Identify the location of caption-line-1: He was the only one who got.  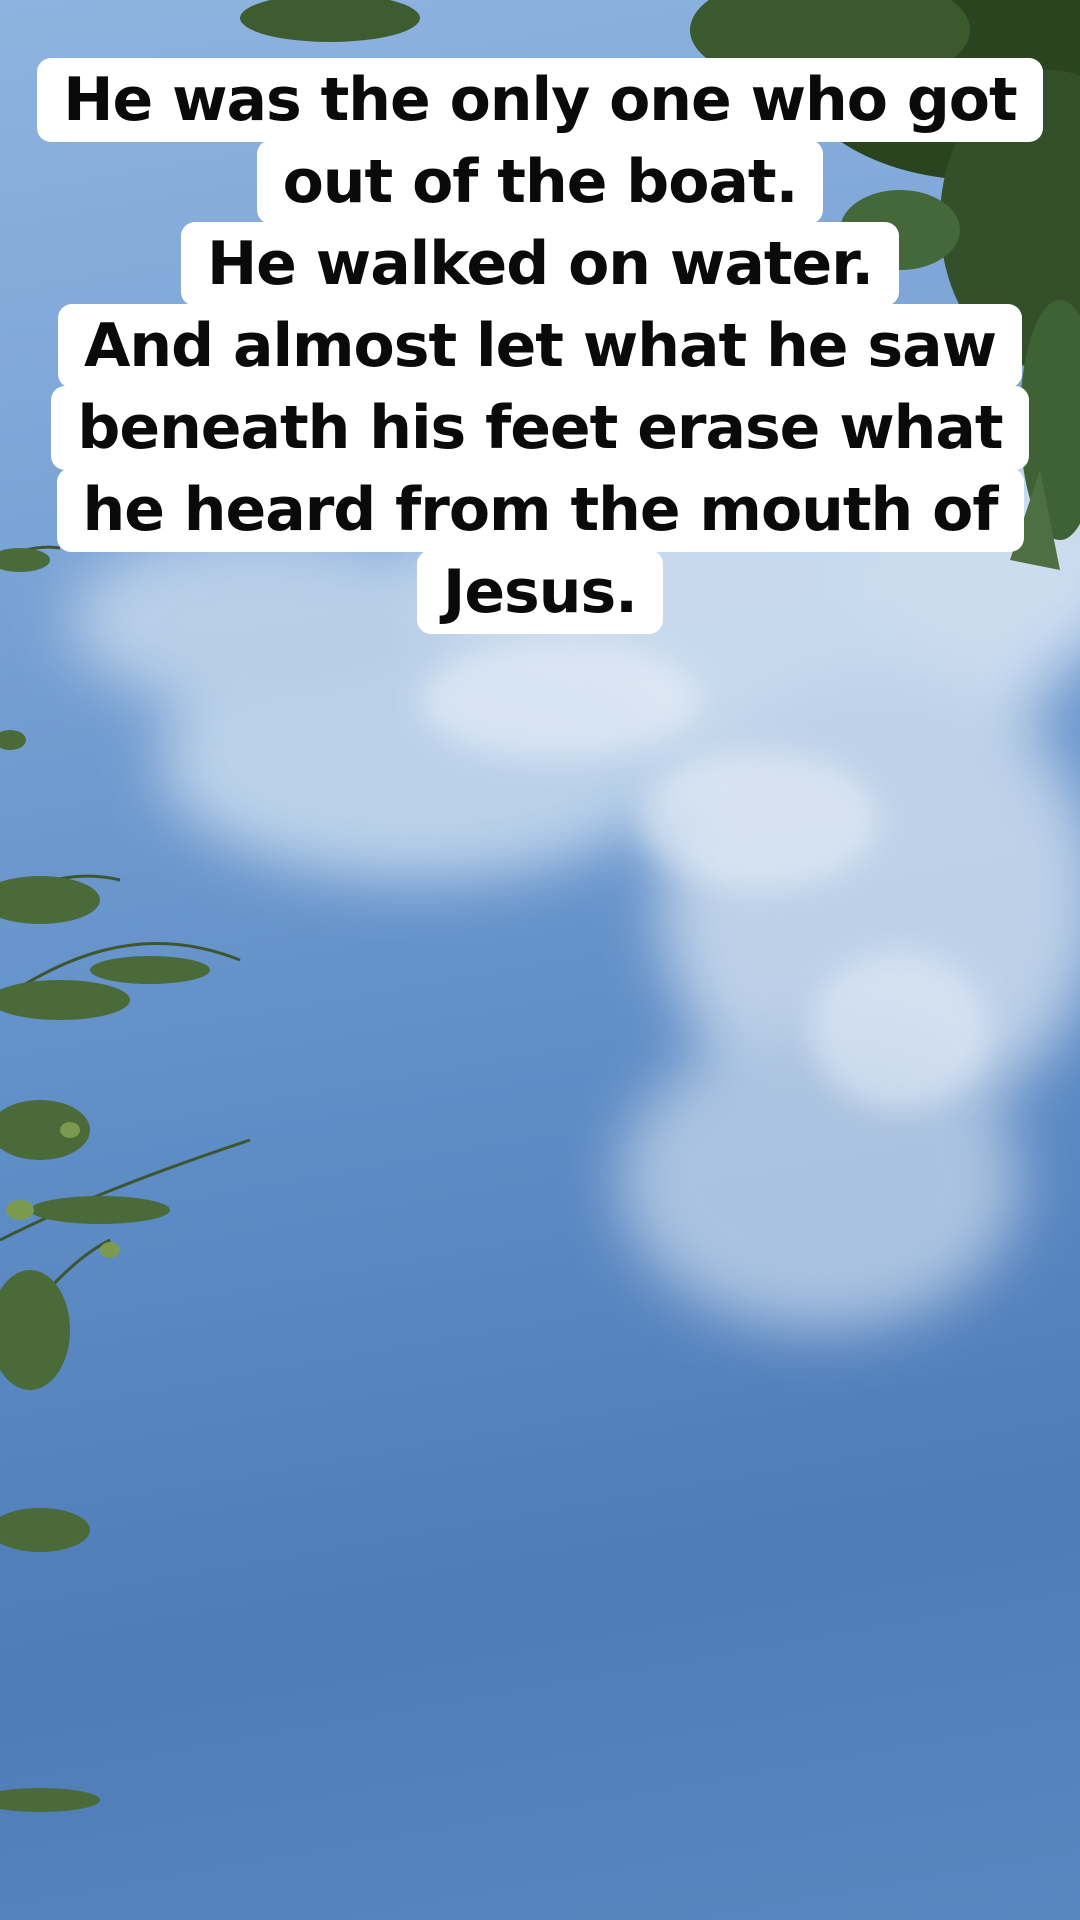
(540, 100).